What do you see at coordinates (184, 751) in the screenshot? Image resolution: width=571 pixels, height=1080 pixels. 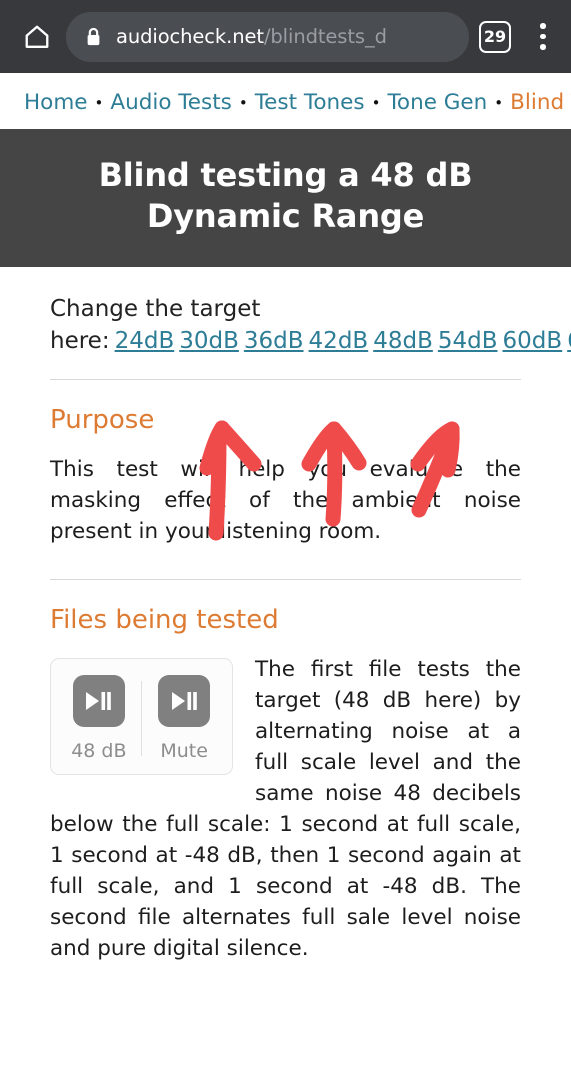 I see `player-label-mute: Mute` at bounding box center [184, 751].